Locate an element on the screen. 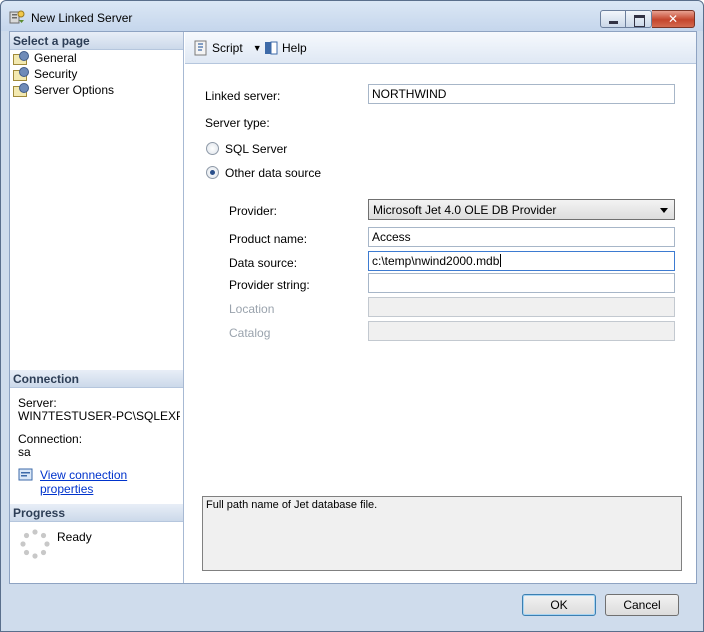  minimize-button is located at coordinates (613, 19).